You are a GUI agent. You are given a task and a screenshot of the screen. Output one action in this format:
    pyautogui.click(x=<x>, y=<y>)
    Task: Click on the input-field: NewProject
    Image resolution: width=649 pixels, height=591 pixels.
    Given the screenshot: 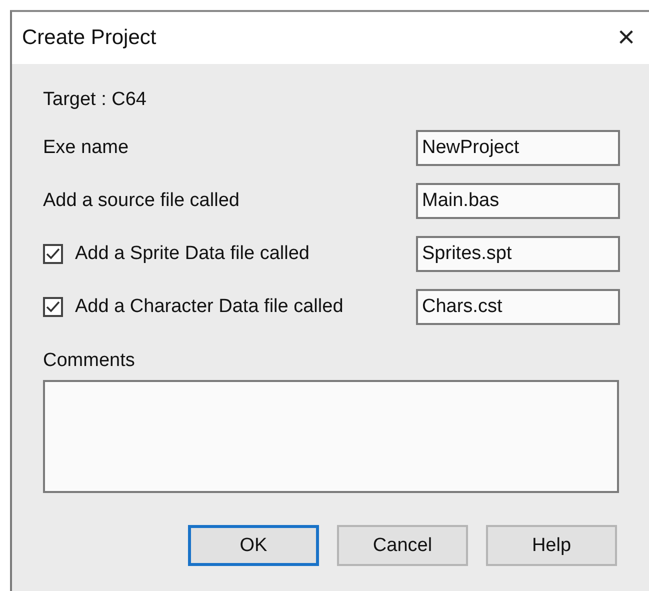 What is the action you would take?
    pyautogui.click(x=518, y=148)
    